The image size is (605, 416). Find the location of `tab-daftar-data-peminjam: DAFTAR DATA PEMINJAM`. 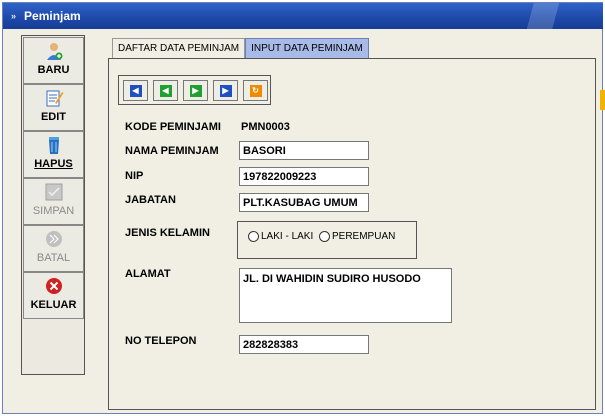

tab-daftar-data-peminjam: DAFTAR DATA PEMINJAM is located at coordinates (179, 48).